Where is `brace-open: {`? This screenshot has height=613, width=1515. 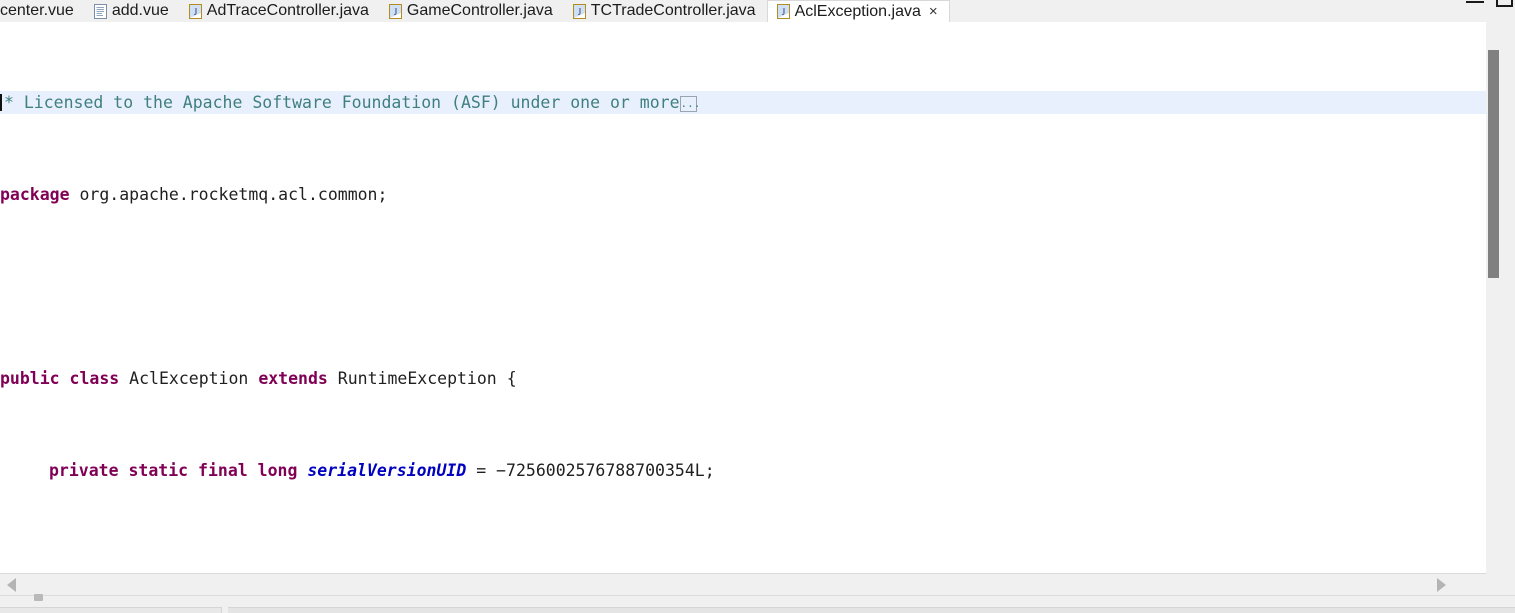
brace-open: { is located at coordinates (511, 378).